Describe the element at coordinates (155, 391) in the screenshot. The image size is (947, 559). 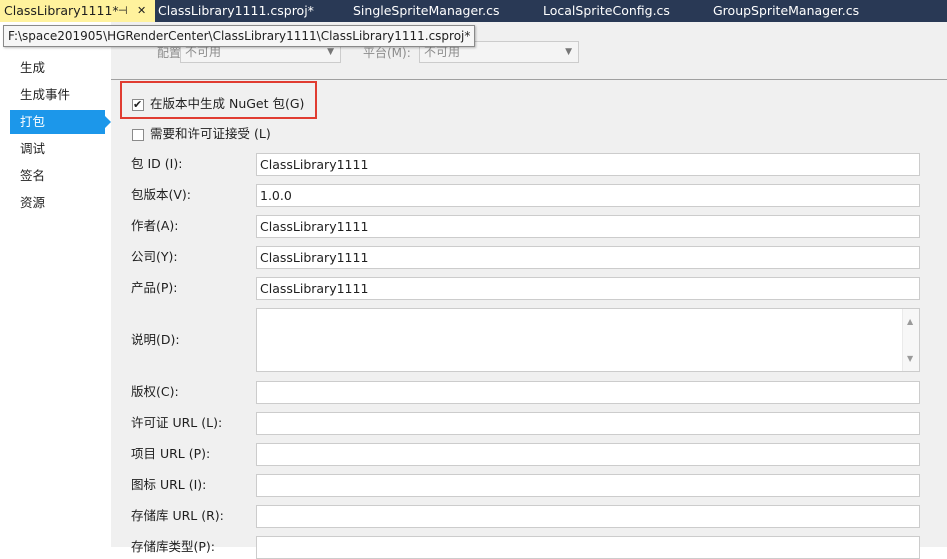
I see `copyright-label: 版权(C):` at that location.